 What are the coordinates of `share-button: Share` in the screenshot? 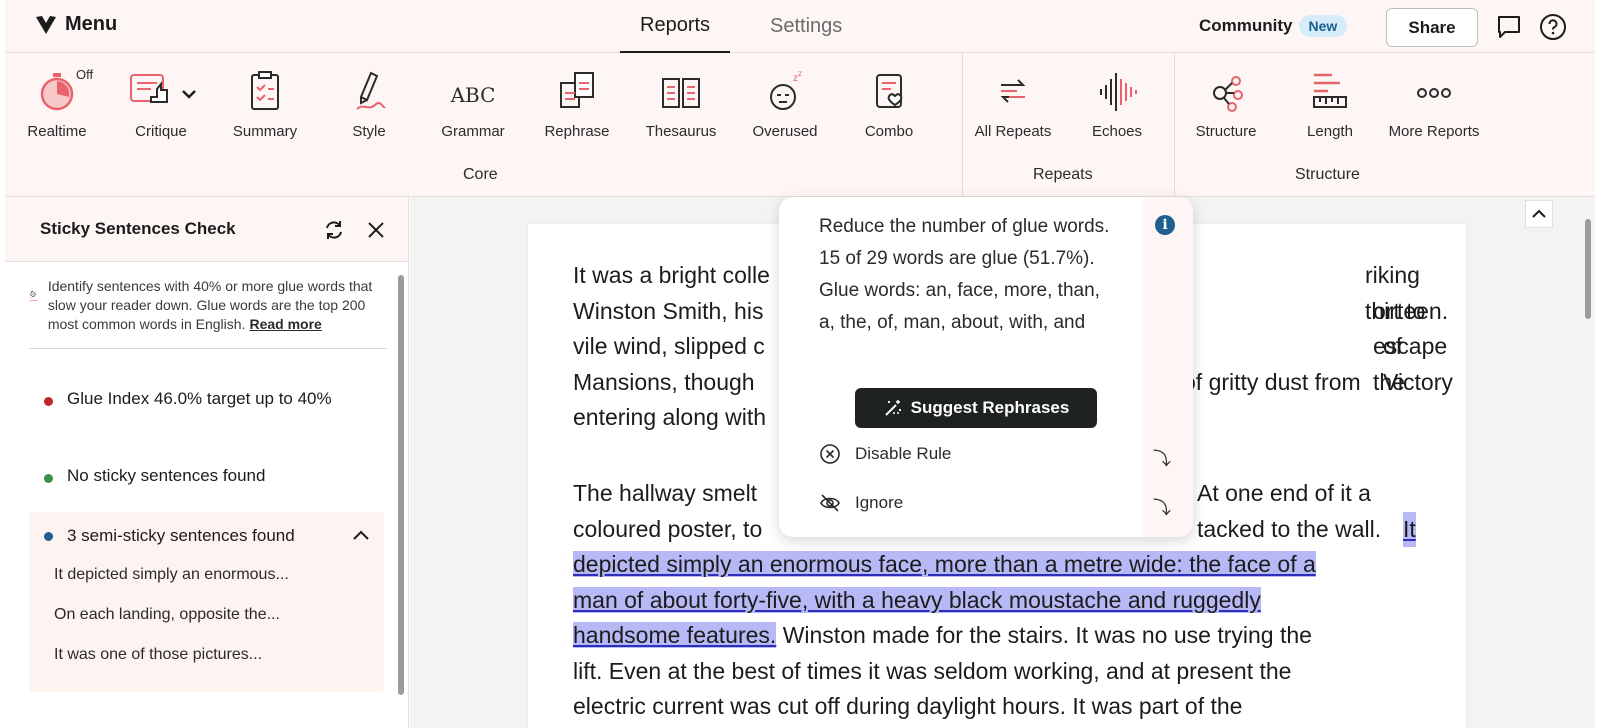 It's located at (1432, 27).